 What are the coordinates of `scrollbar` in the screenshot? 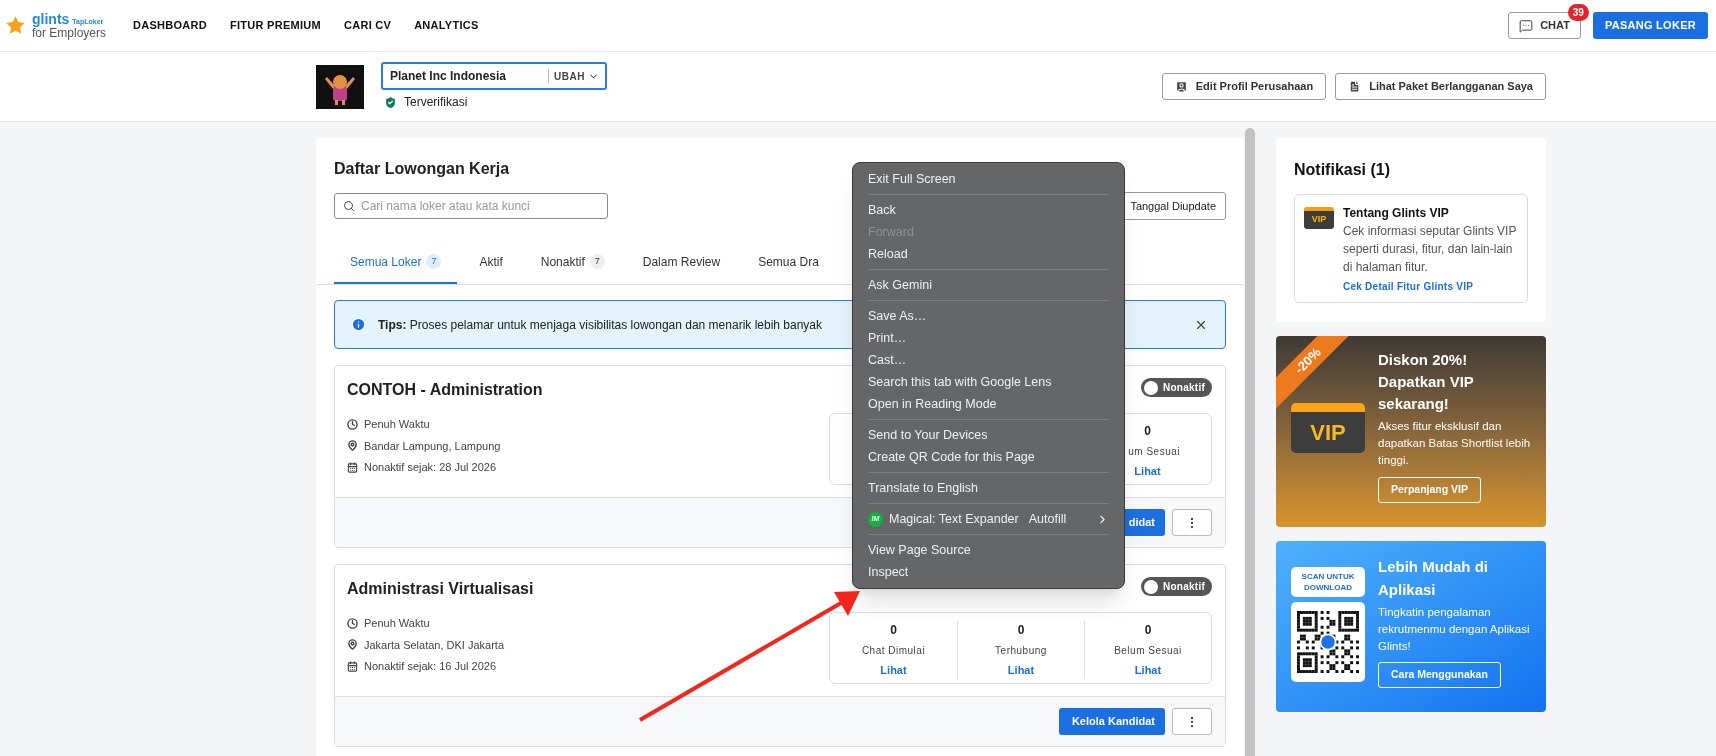 It's located at (1250, 442).